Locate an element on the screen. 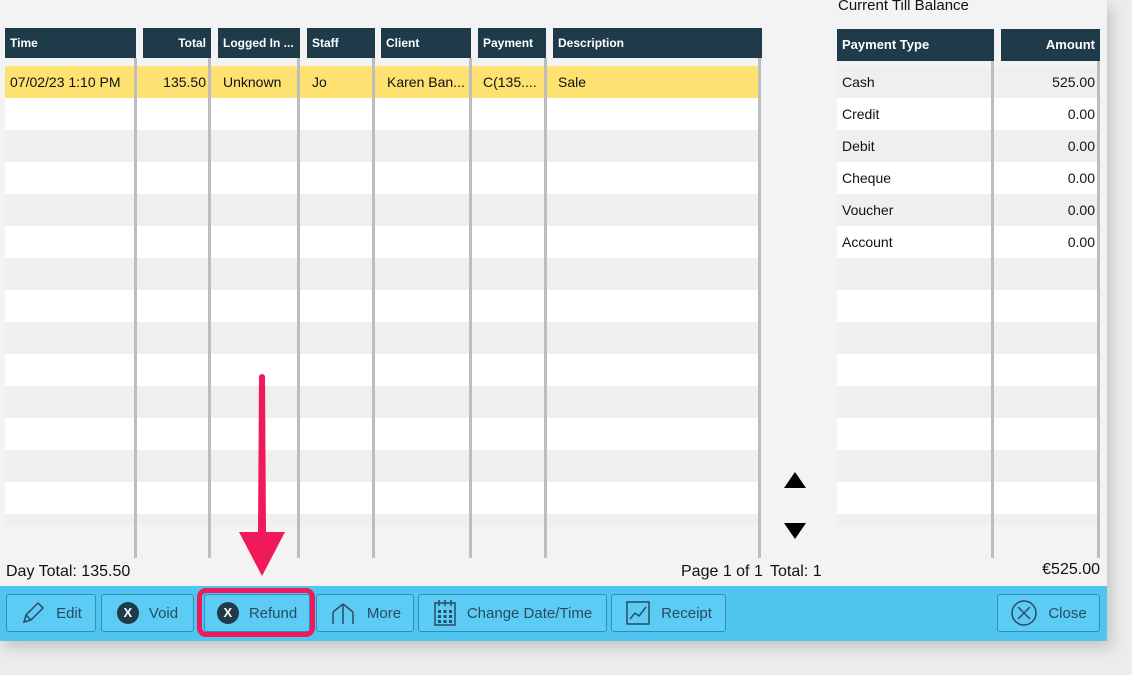 This screenshot has width=1132, height=675. column-header-amount: Amount is located at coordinates (1050, 45).